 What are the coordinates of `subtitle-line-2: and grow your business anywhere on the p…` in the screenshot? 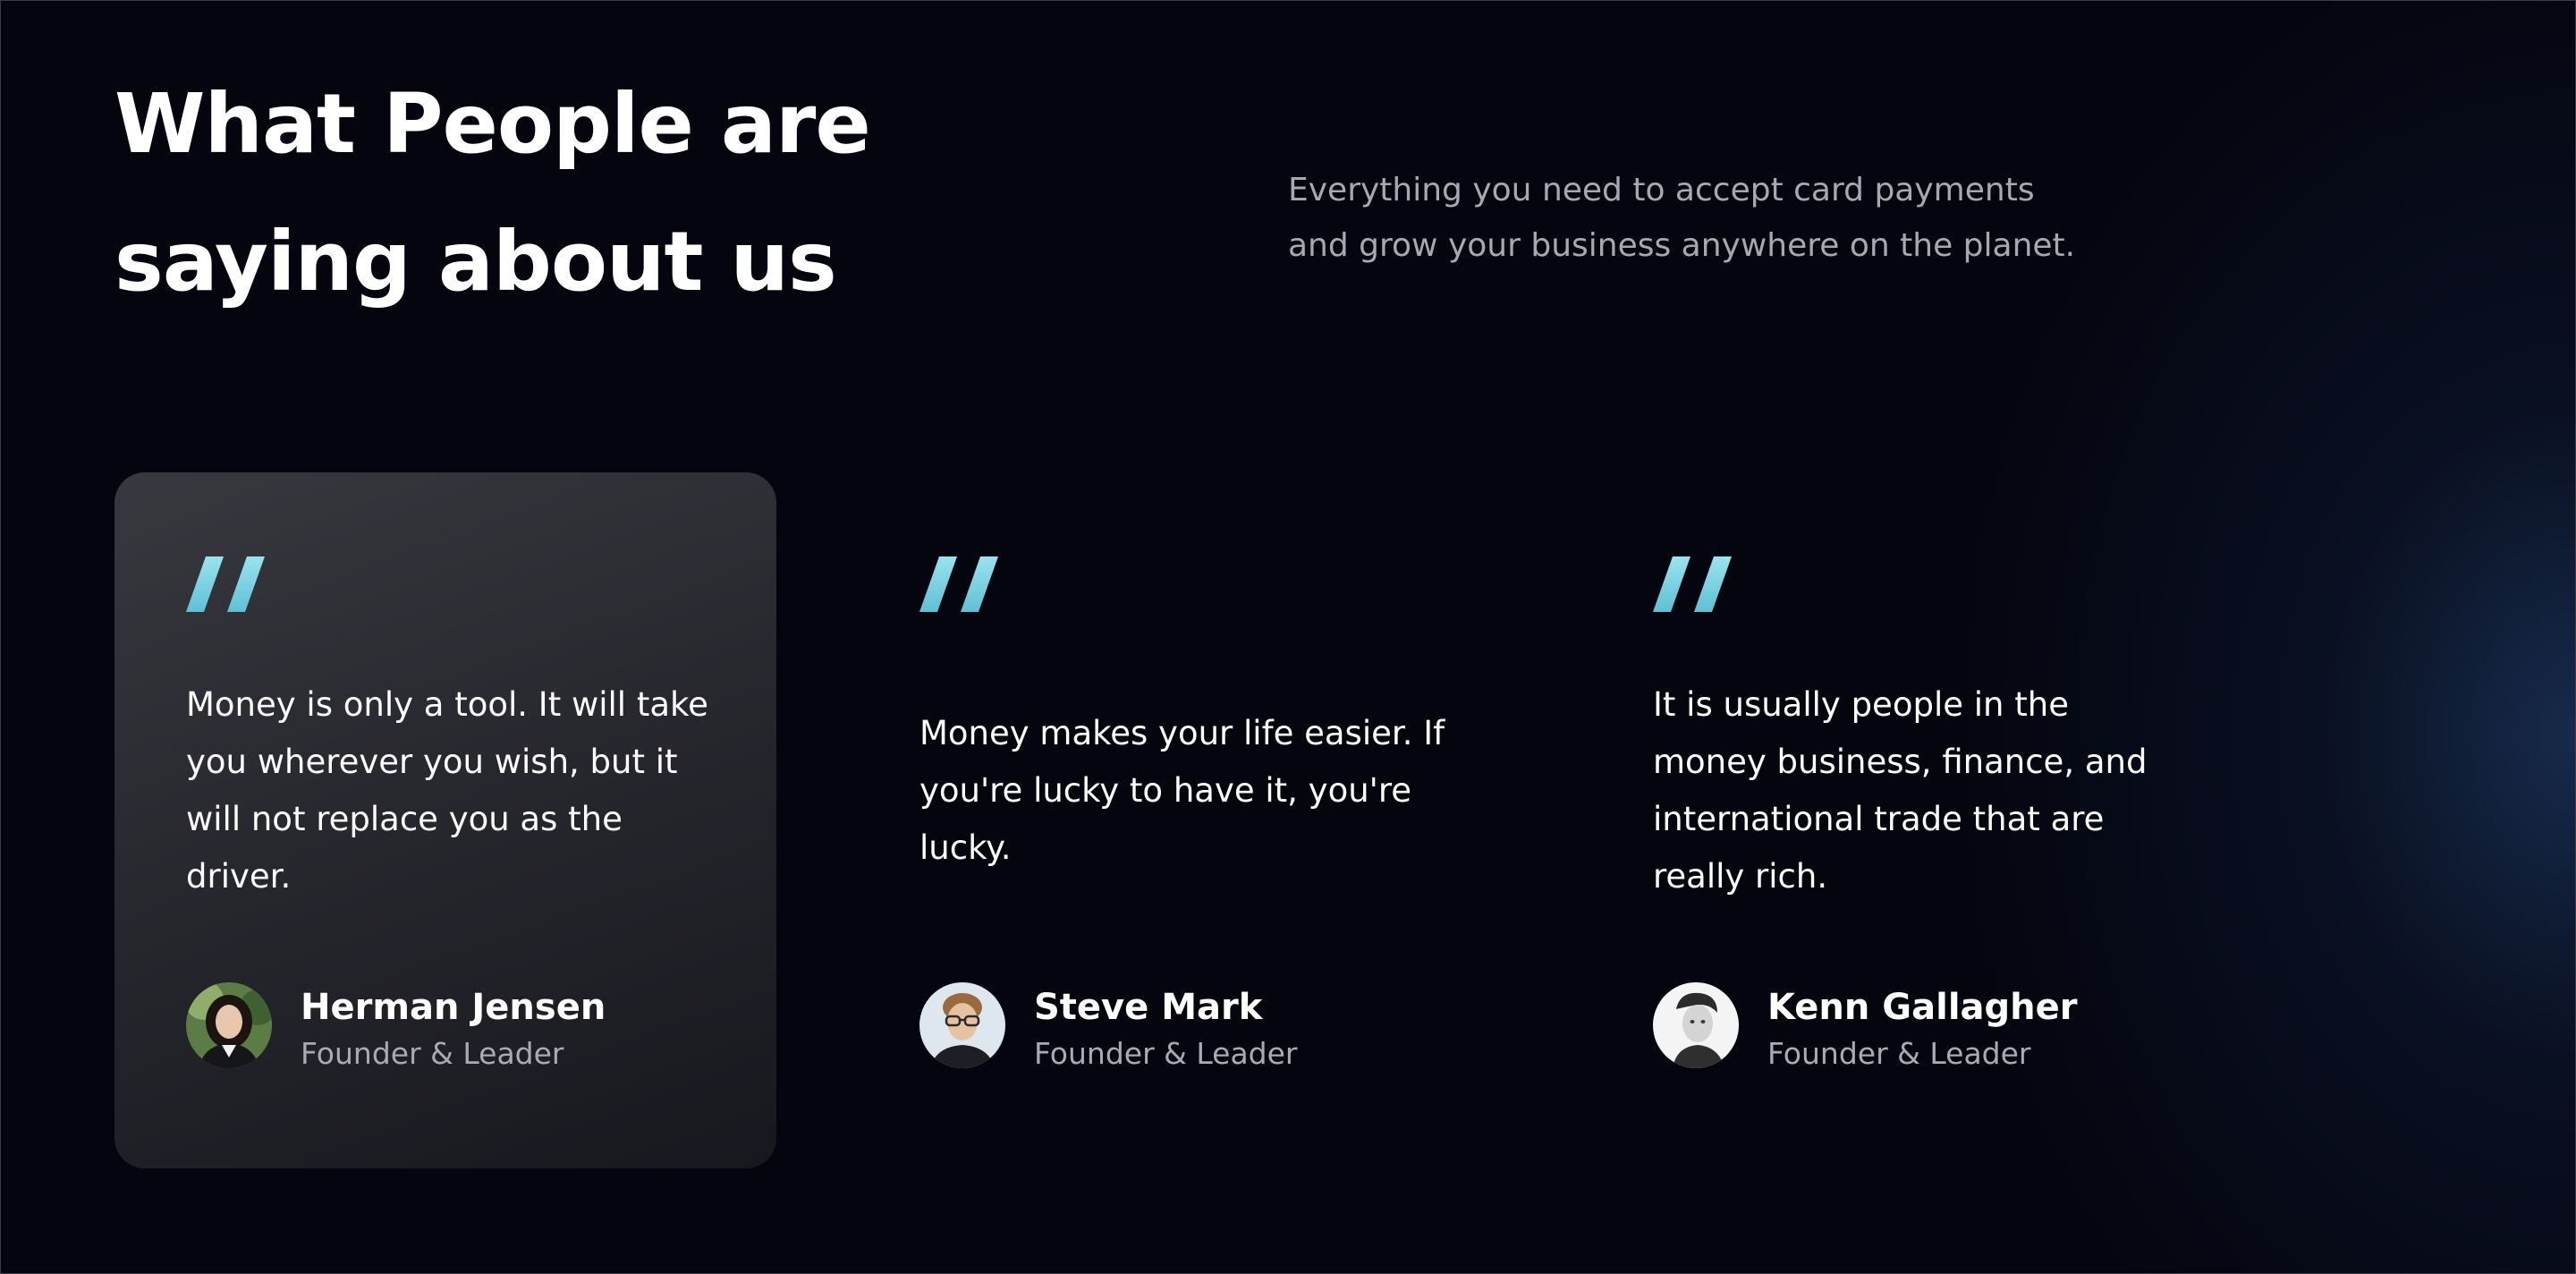 It's located at (1682, 246).